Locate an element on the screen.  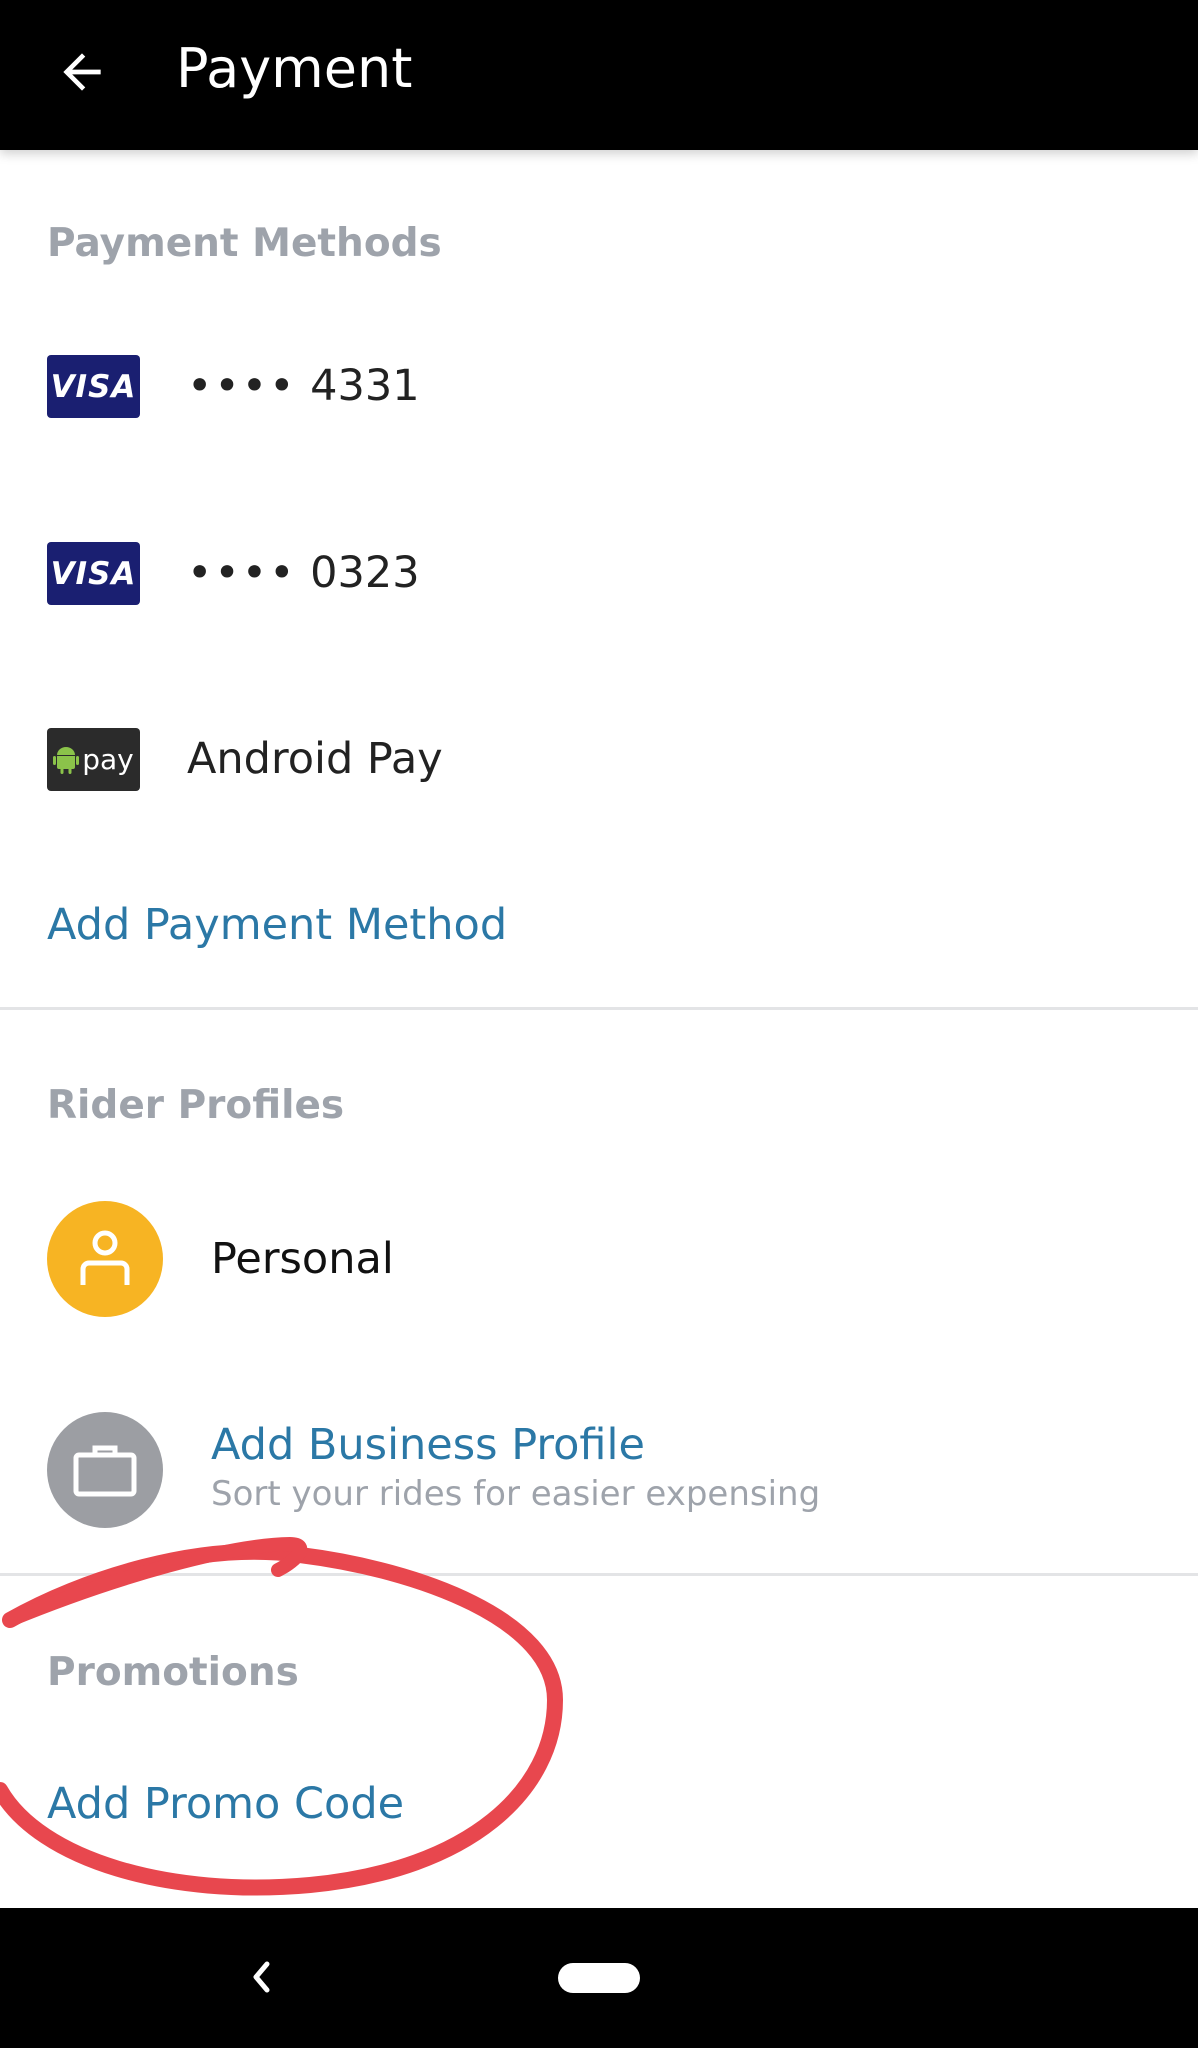
nav-back-button is located at coordinates (261, 1977).